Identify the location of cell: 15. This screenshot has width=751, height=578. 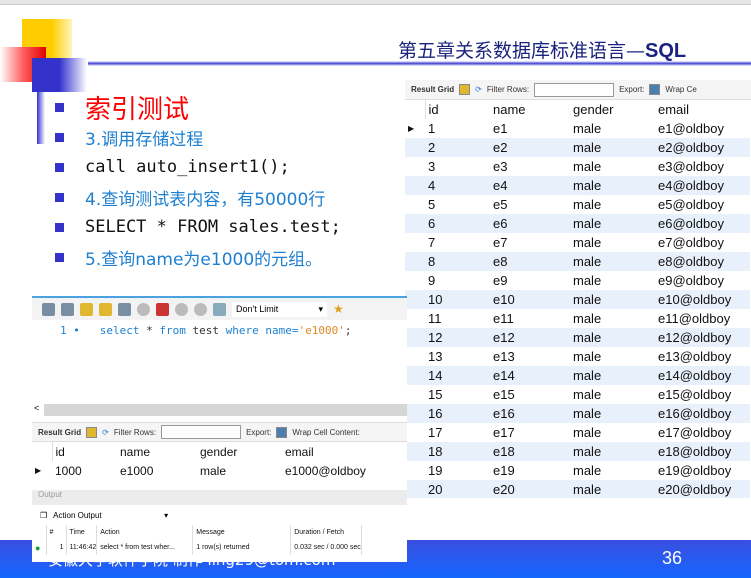
(457, 394).